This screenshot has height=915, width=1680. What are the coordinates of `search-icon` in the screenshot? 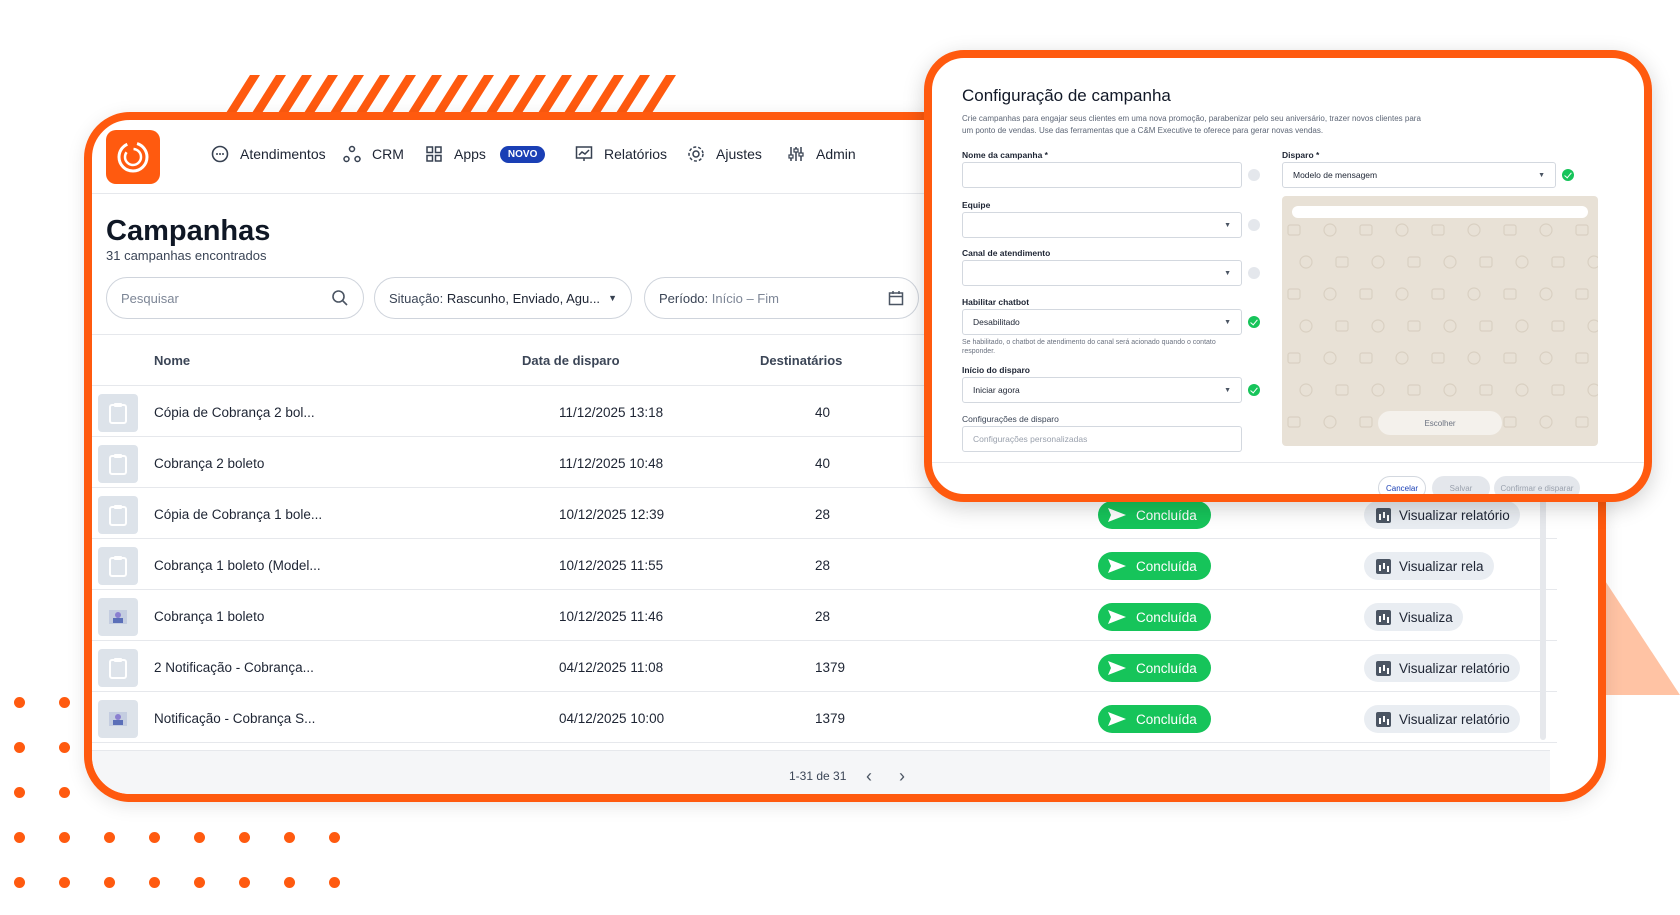 It's located at (340, 298).